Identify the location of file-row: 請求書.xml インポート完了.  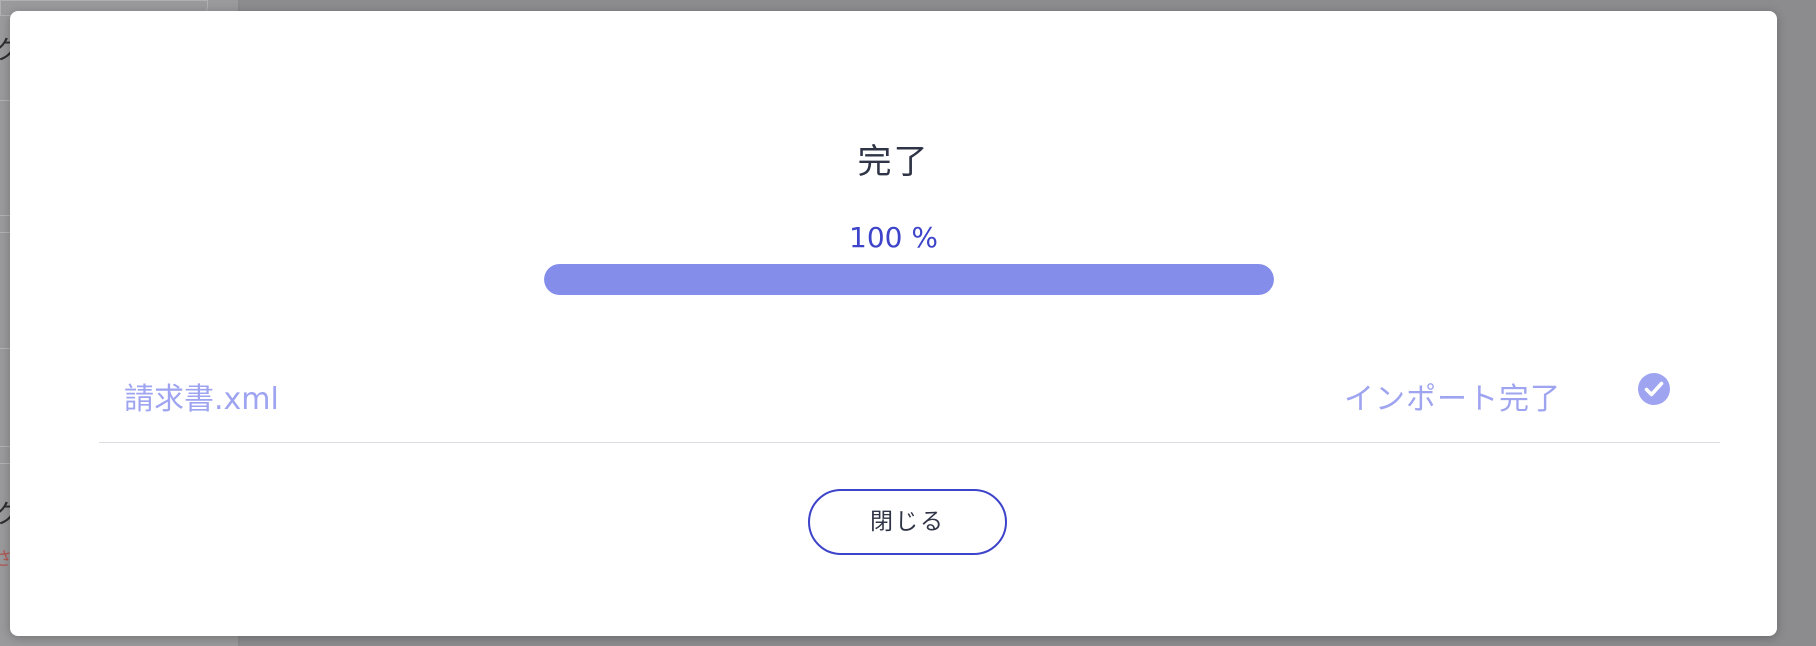
(909, 399).